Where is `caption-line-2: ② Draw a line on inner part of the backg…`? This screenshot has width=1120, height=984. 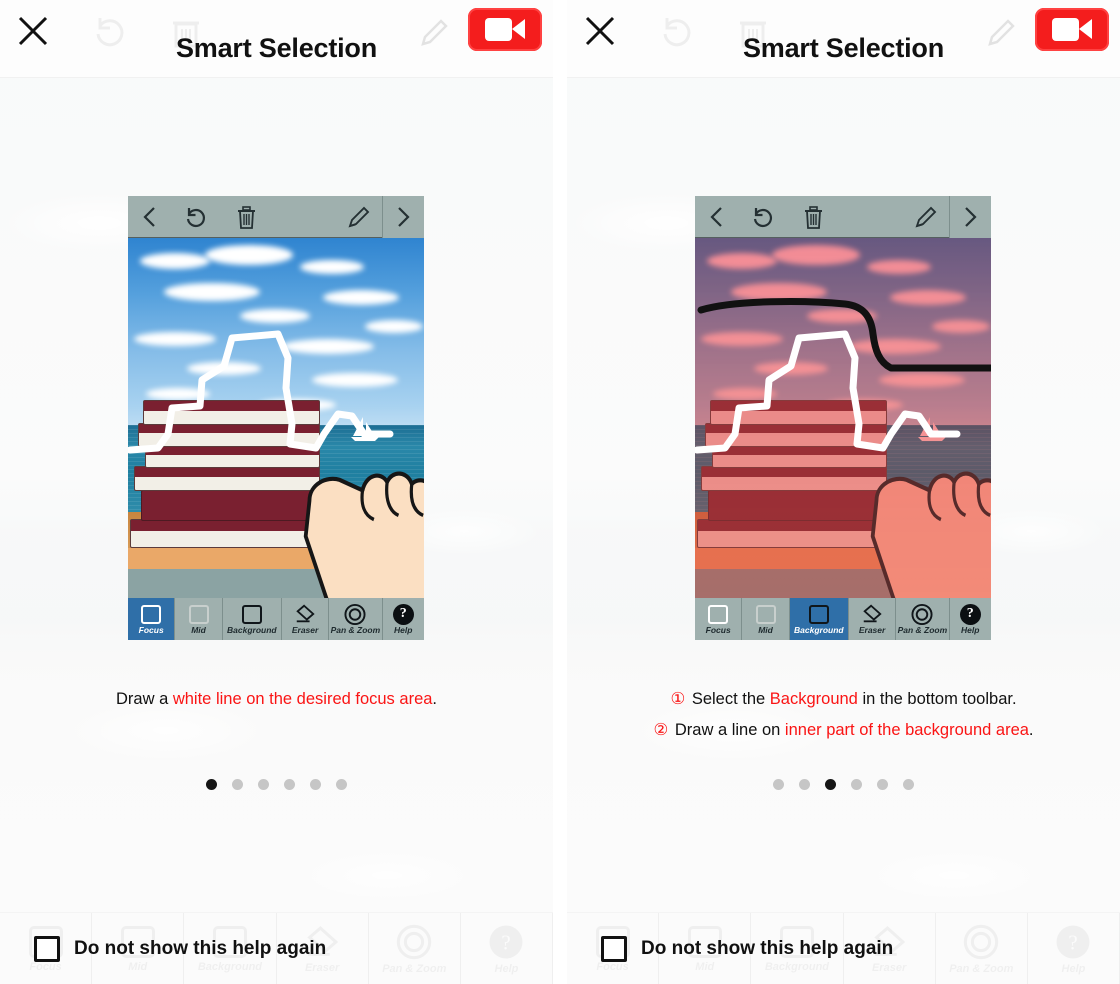
caption-line-2: ② Draw a line on inner part of the backg… is located at coordinates (843, 730).